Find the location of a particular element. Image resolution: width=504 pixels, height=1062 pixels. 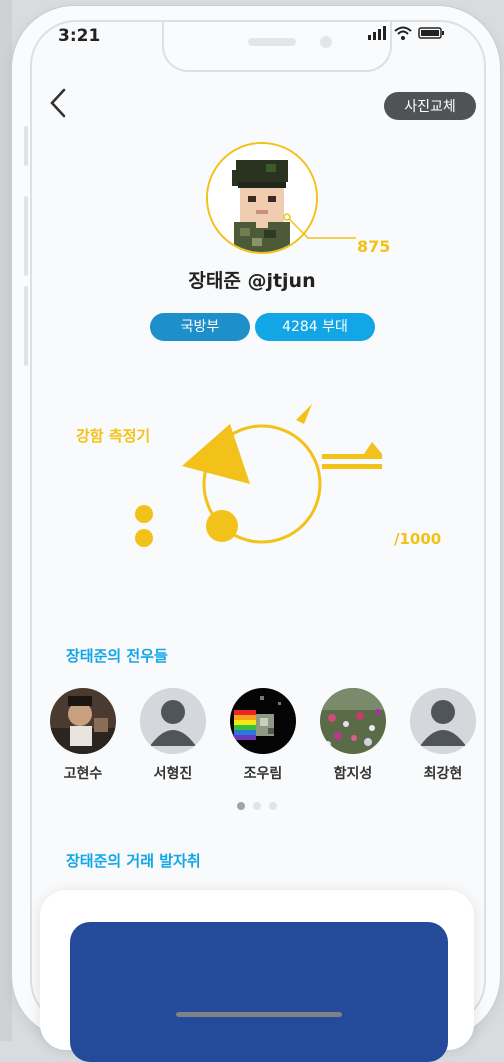

change-photo-button: 사진교체 is located at coordinates (430, 106).